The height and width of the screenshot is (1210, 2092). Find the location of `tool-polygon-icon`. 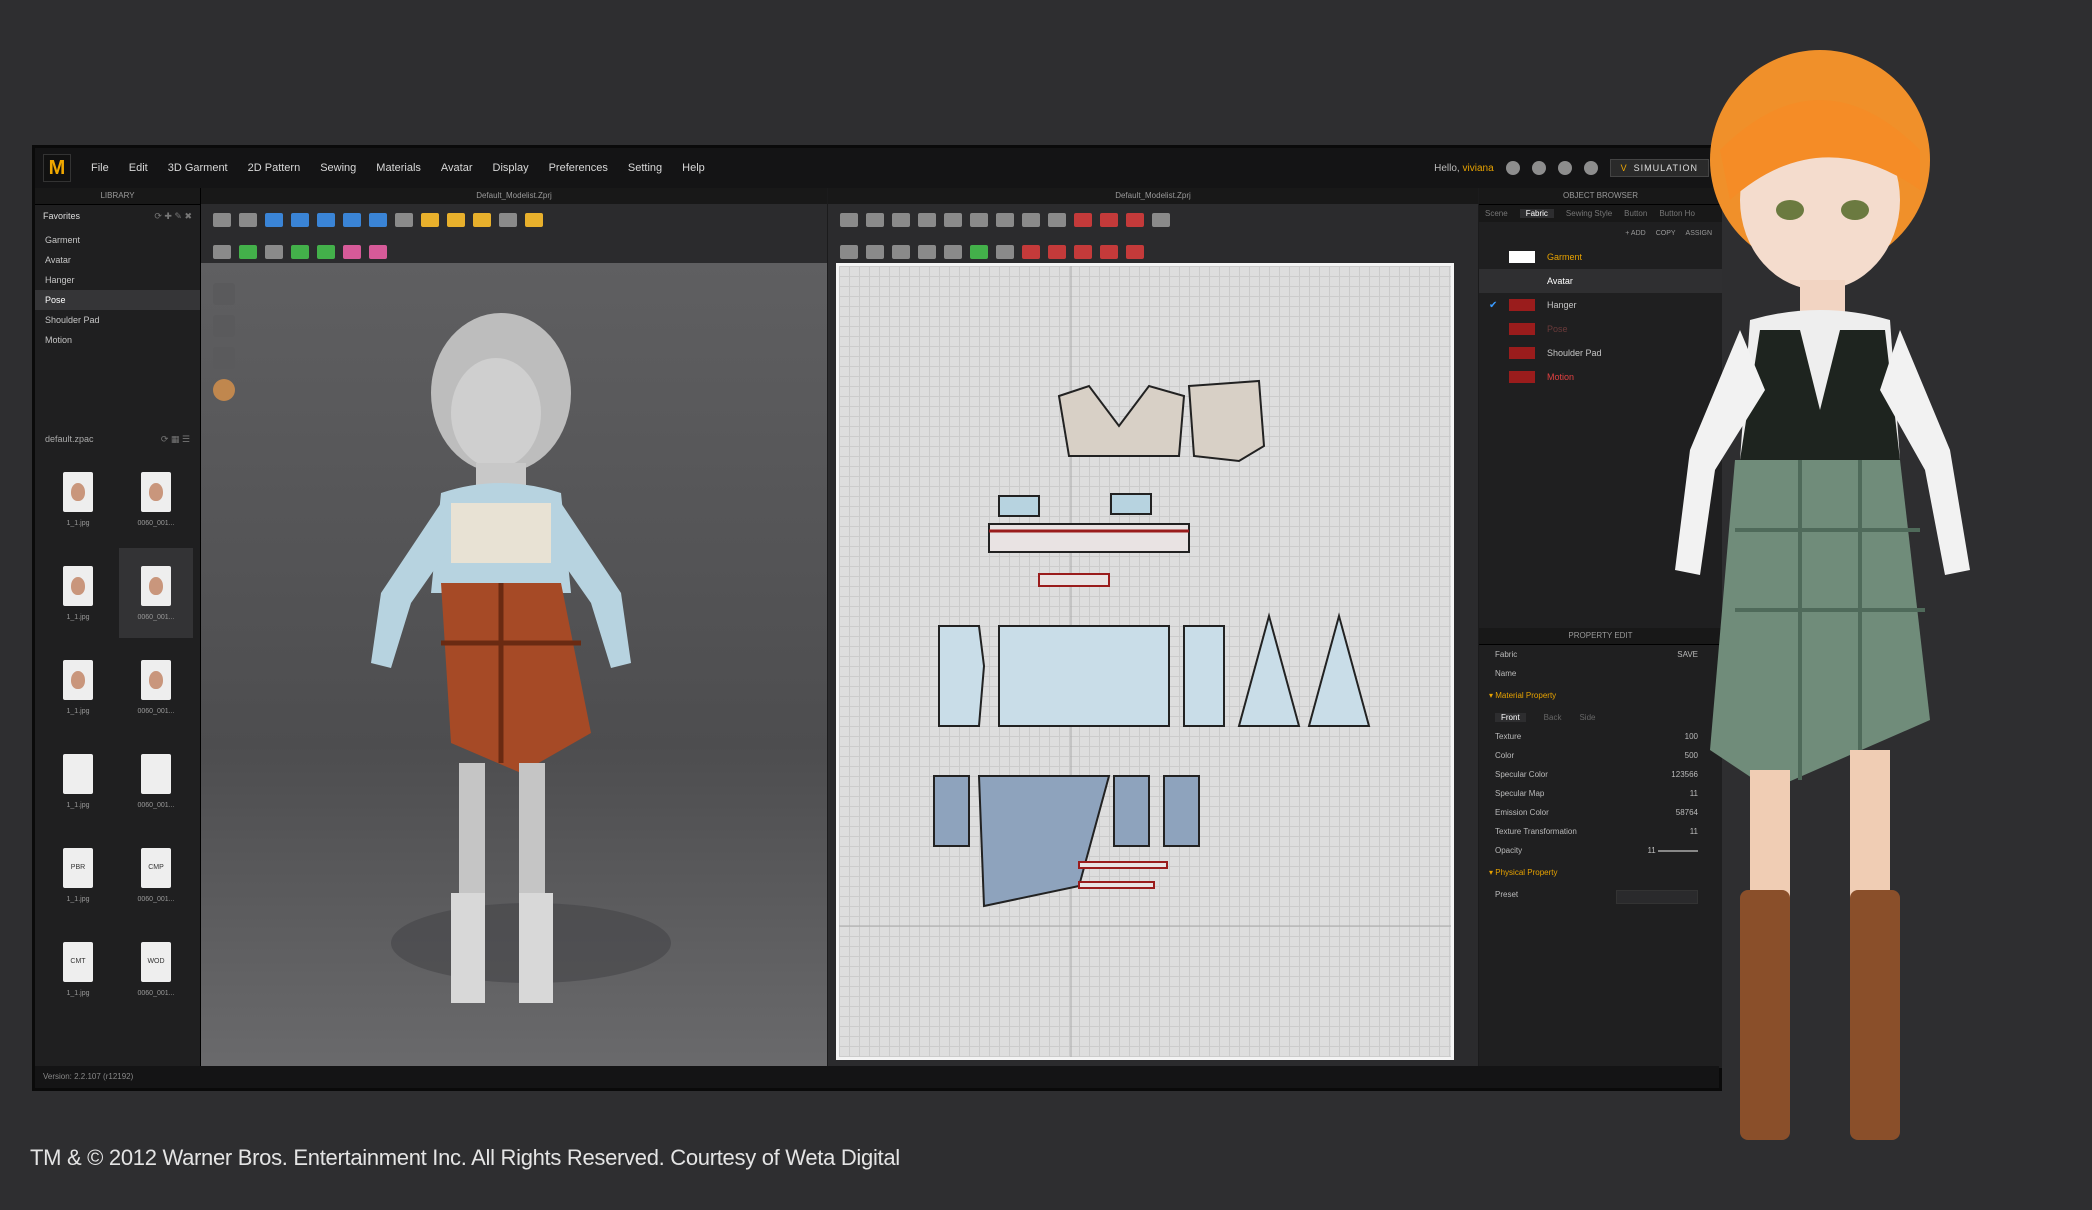

tool-polygon-icon is located at coordinates (1005, 220).